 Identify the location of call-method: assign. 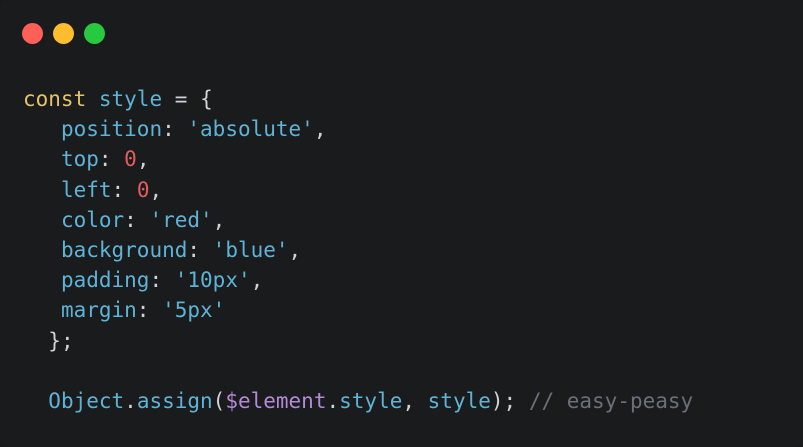
(174, 400).